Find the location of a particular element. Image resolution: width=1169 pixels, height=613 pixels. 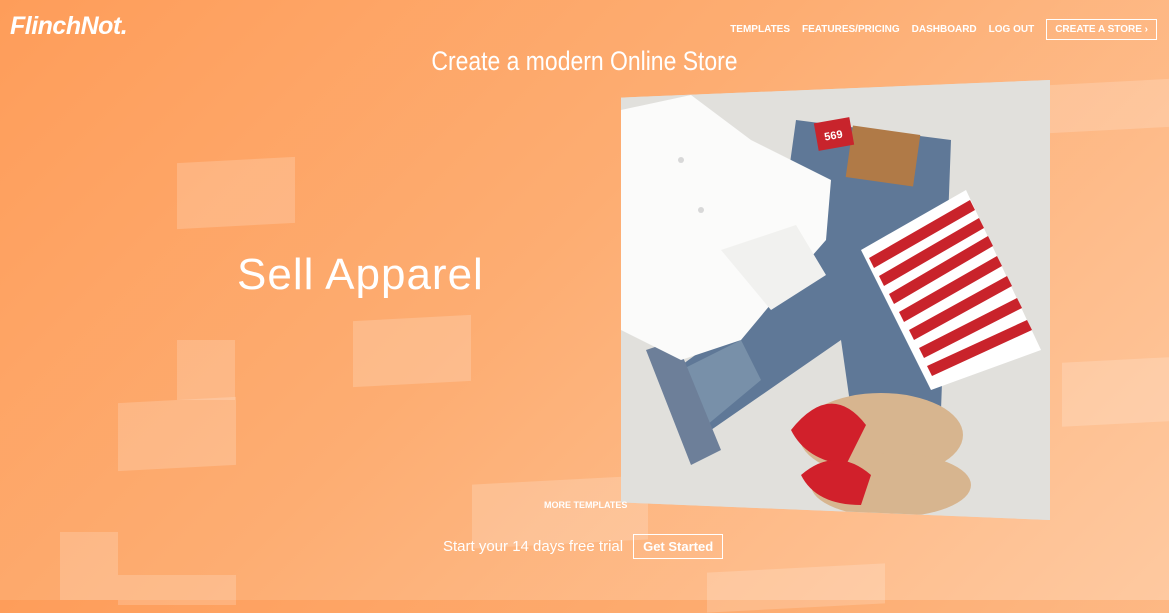

brand-logo: FlinchNot. is located at coordinates (69, 26).